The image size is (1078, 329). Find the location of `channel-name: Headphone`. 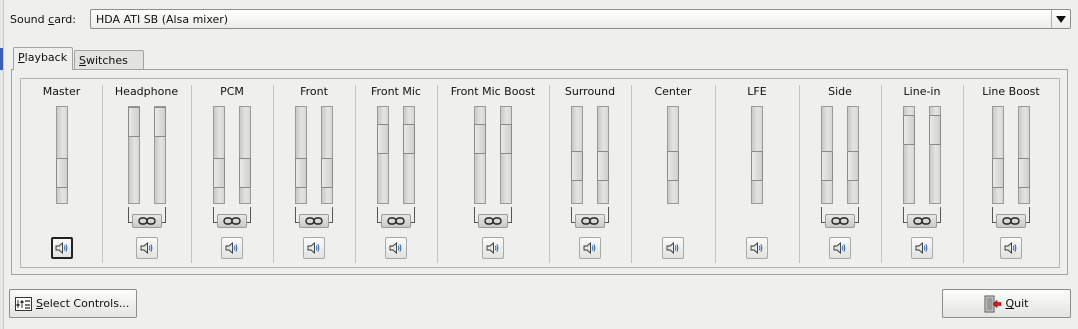

channel-name: Headphone is located at coordinates (146, 91).